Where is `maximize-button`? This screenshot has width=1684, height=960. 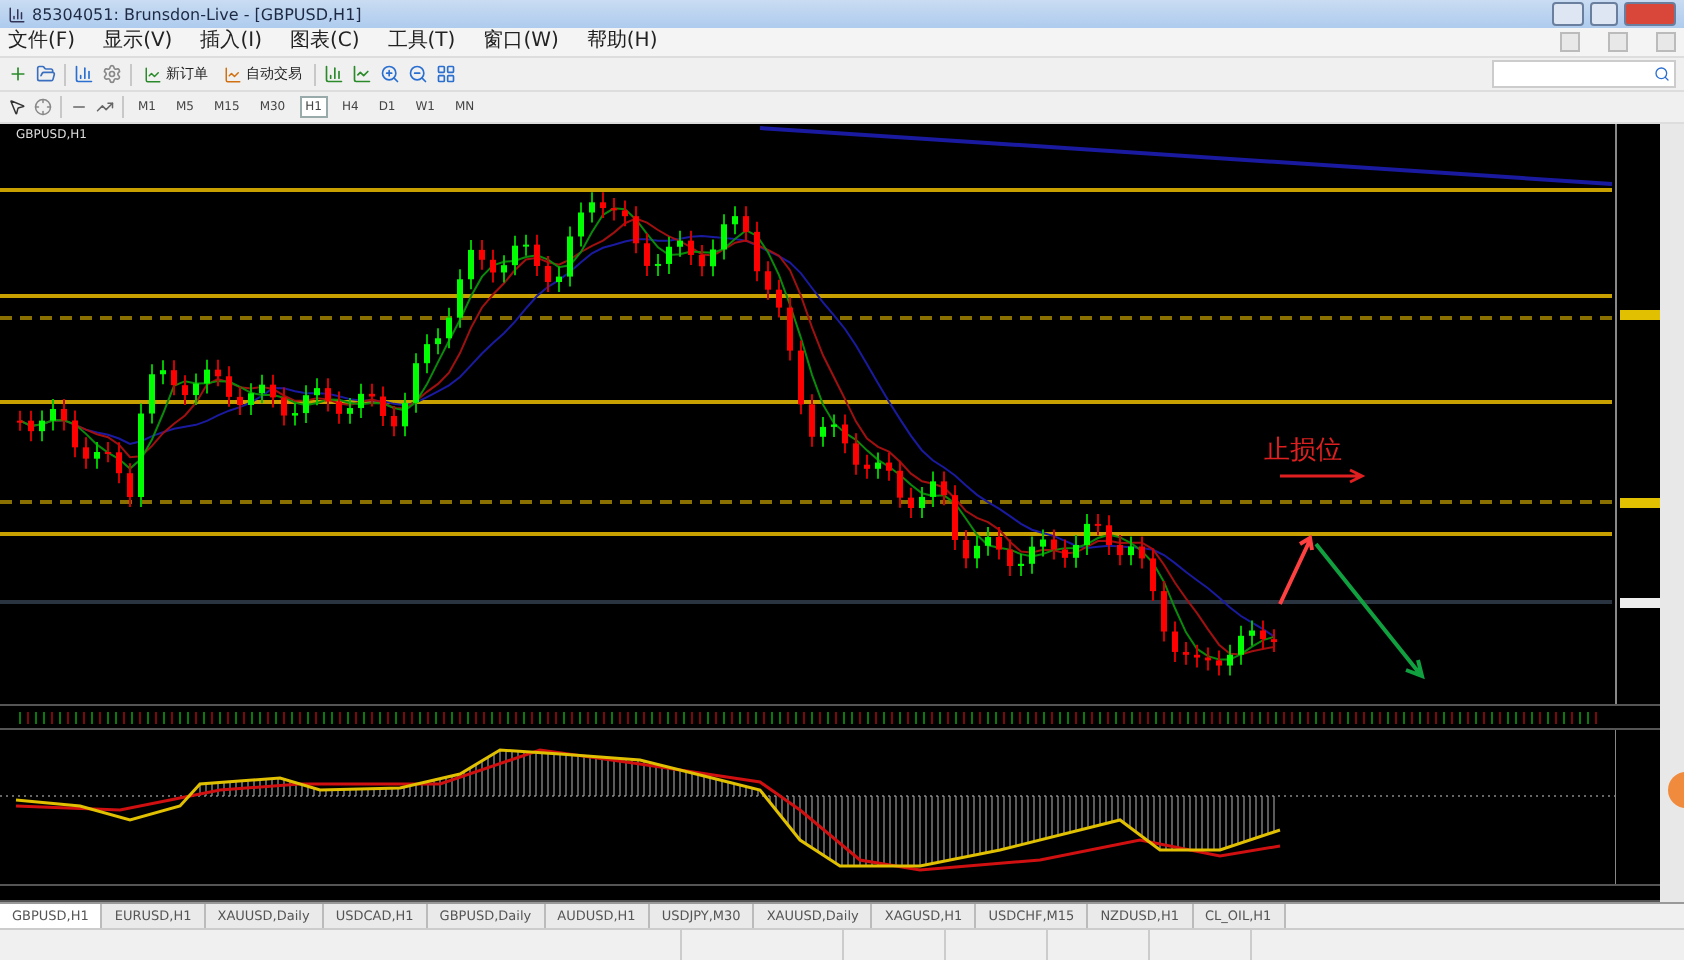
maximize-button is located at coordinates (1604, 14).